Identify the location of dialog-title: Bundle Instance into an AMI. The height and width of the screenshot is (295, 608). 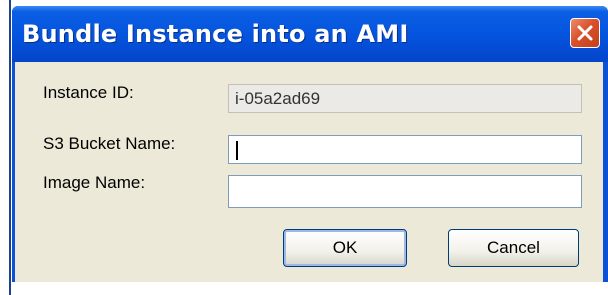
(215, 34).